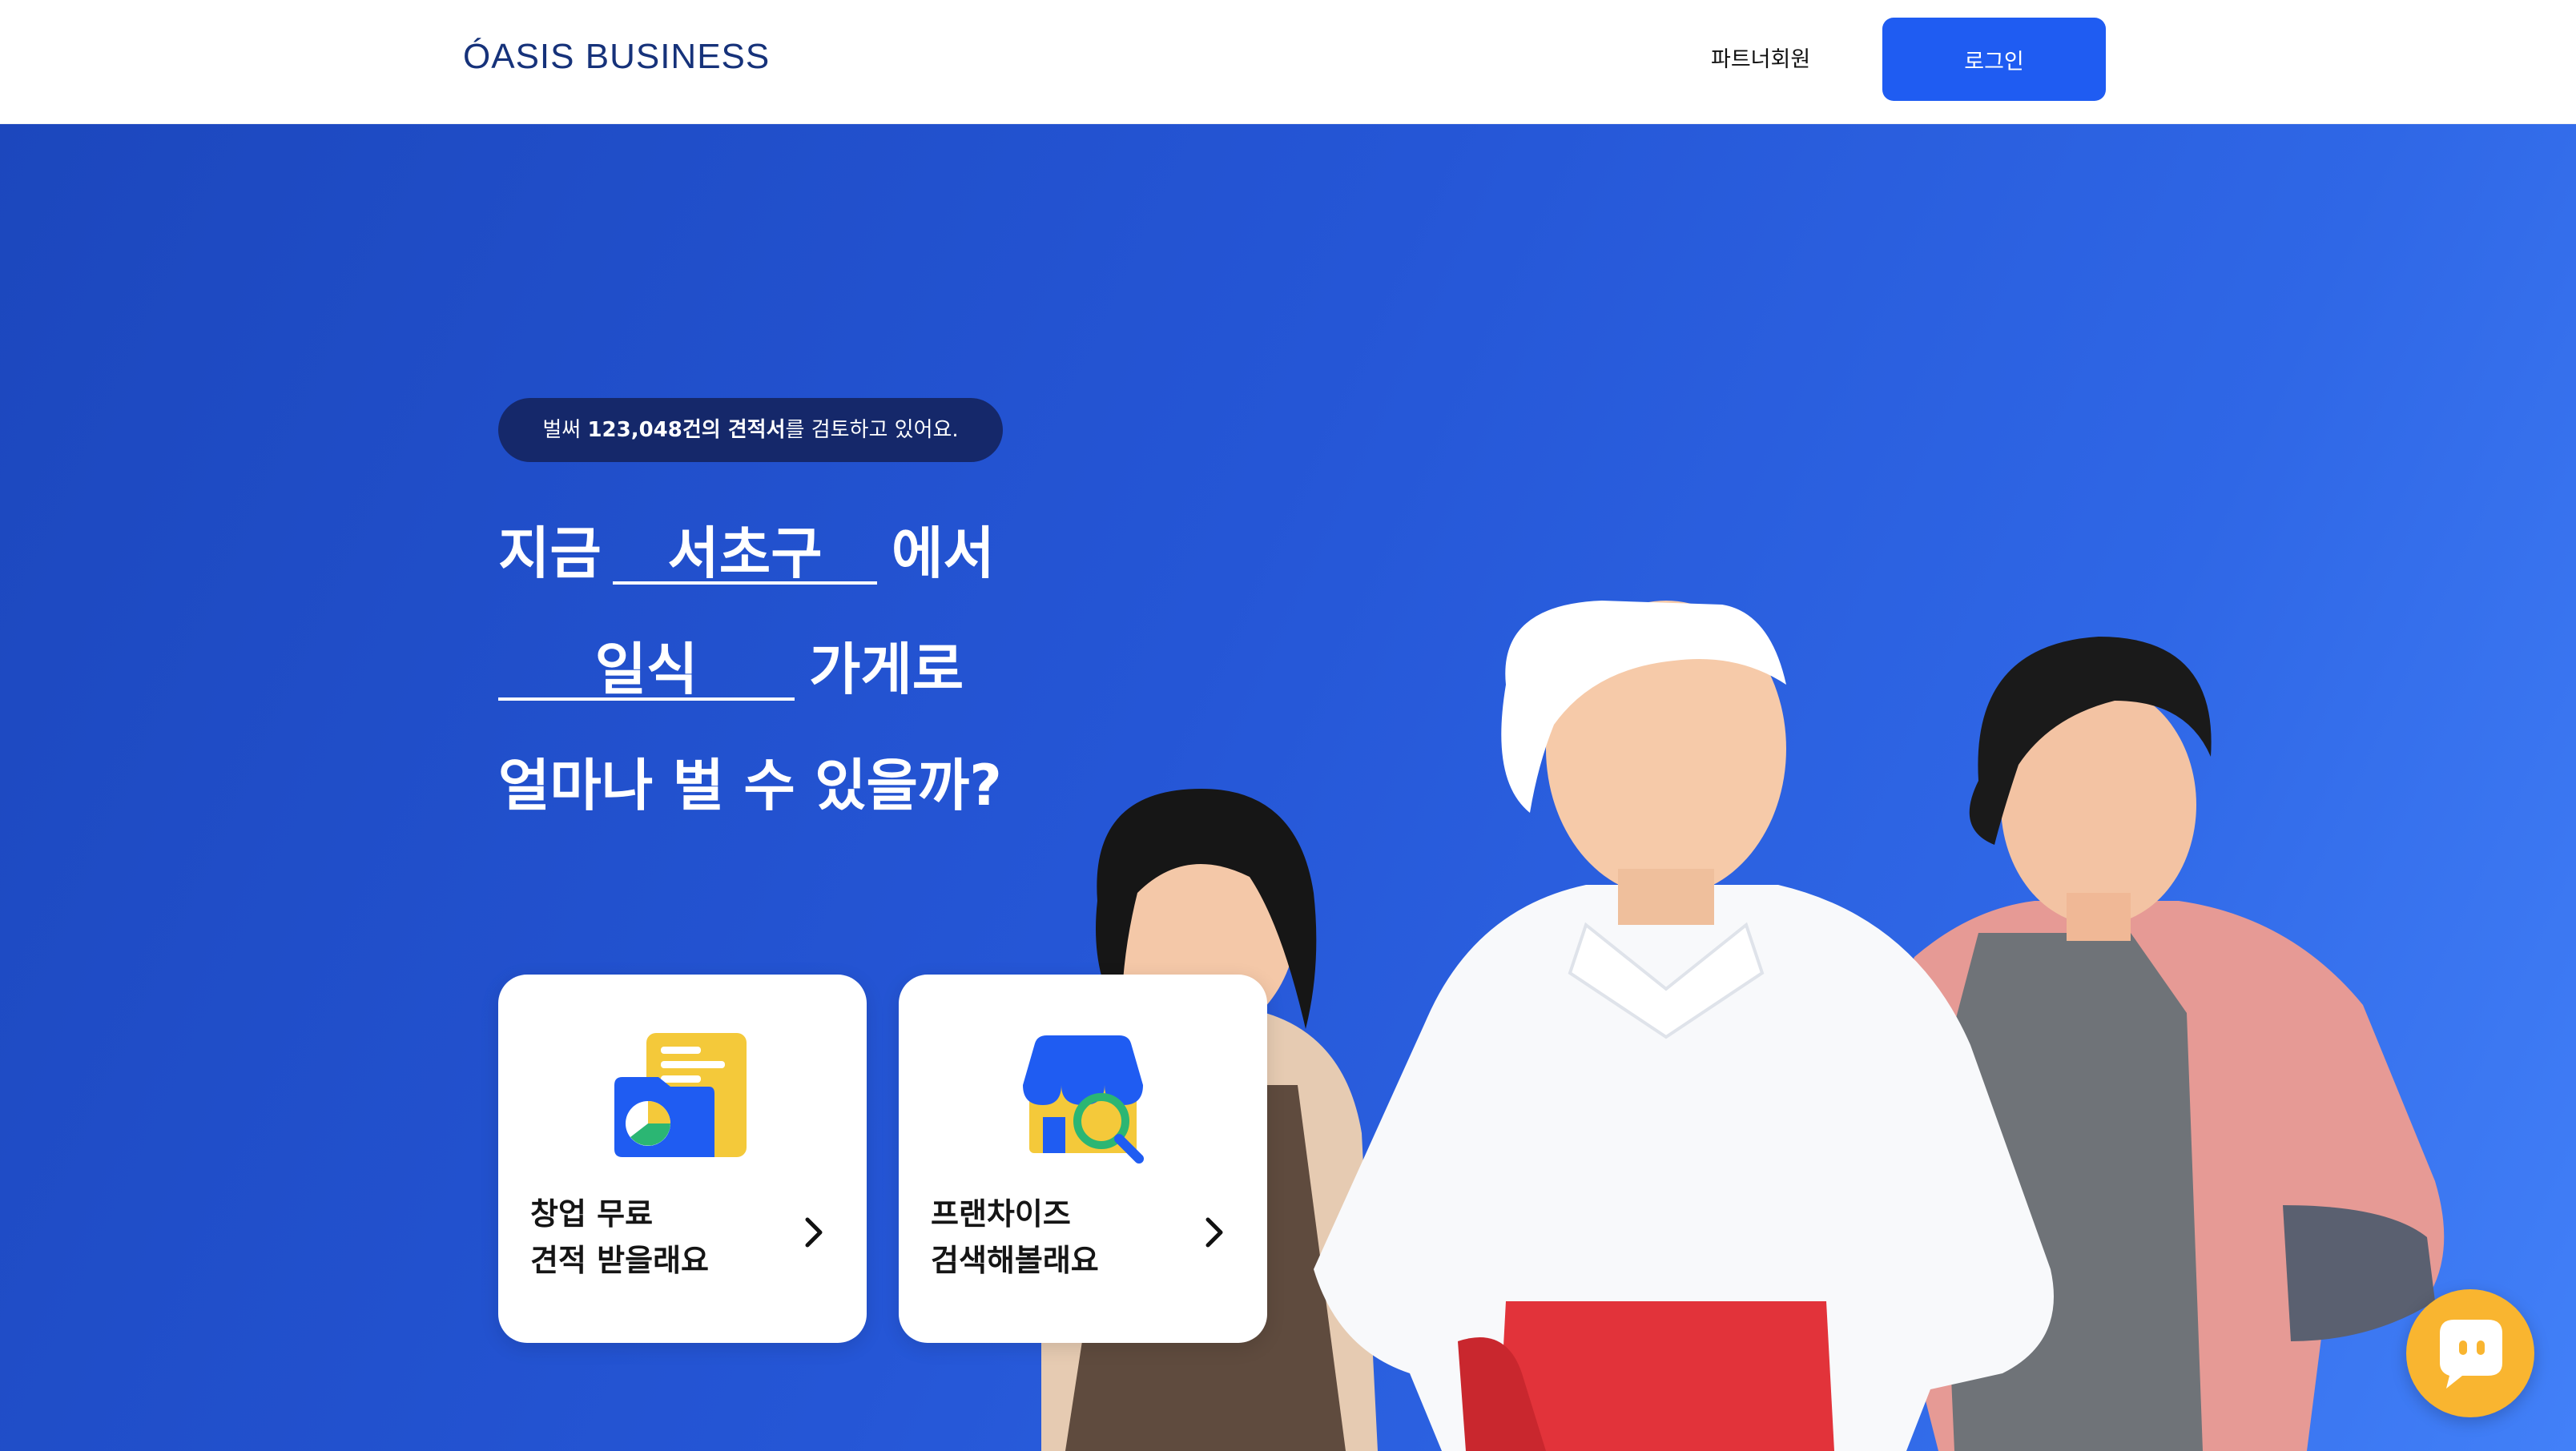 Image resolution: width=2576 pixels, height=1451 pixels. I want to click on region-select: 서초구, so click(745, 547).